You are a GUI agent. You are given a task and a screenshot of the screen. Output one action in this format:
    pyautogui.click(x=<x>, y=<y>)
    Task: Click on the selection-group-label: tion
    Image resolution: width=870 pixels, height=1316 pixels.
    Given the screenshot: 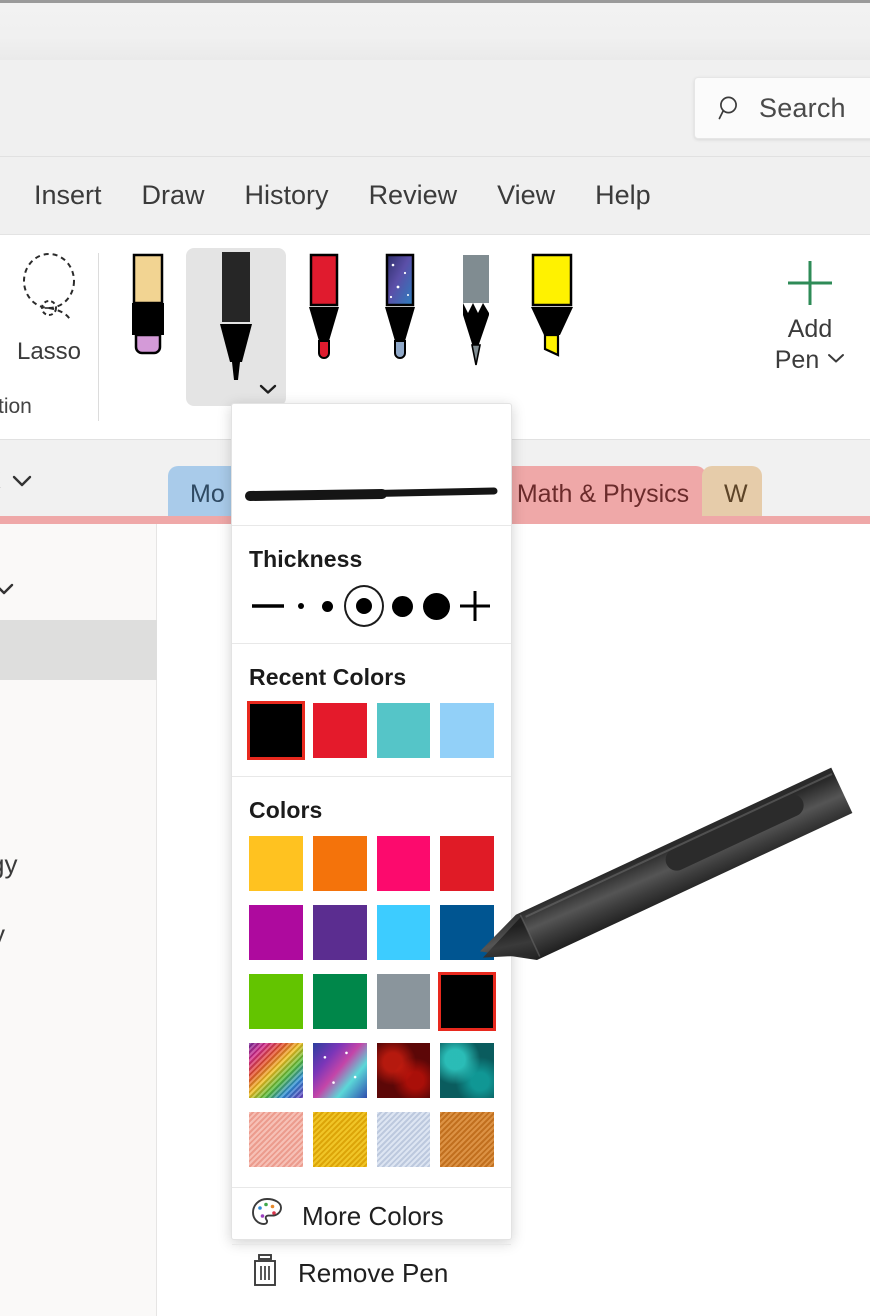 What is the action you would take?
    pyautogui.click(x=16, y=406)
    